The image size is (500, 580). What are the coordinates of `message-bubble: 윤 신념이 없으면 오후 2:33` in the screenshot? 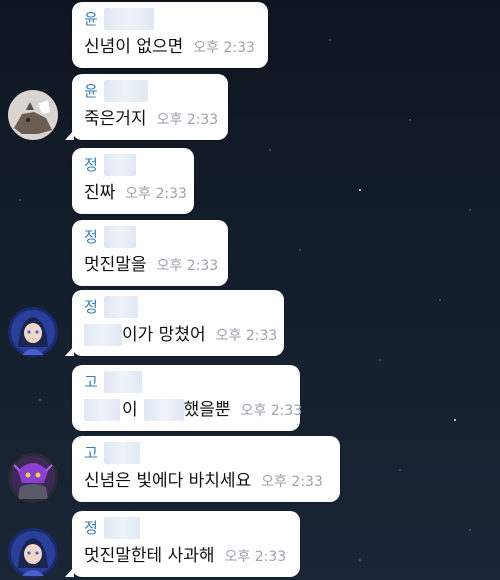 It's located at (170, 35).